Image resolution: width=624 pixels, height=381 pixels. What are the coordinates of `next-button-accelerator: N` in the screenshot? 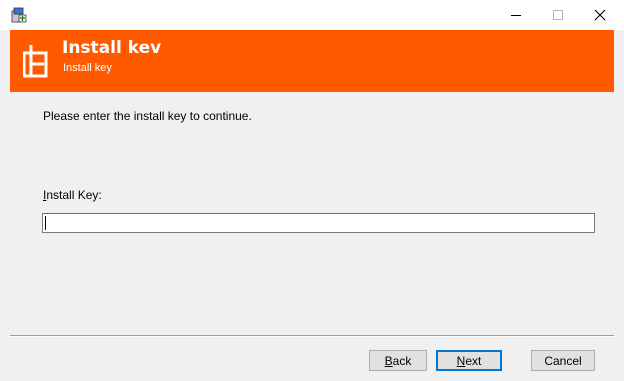 It's located at (461, 360).